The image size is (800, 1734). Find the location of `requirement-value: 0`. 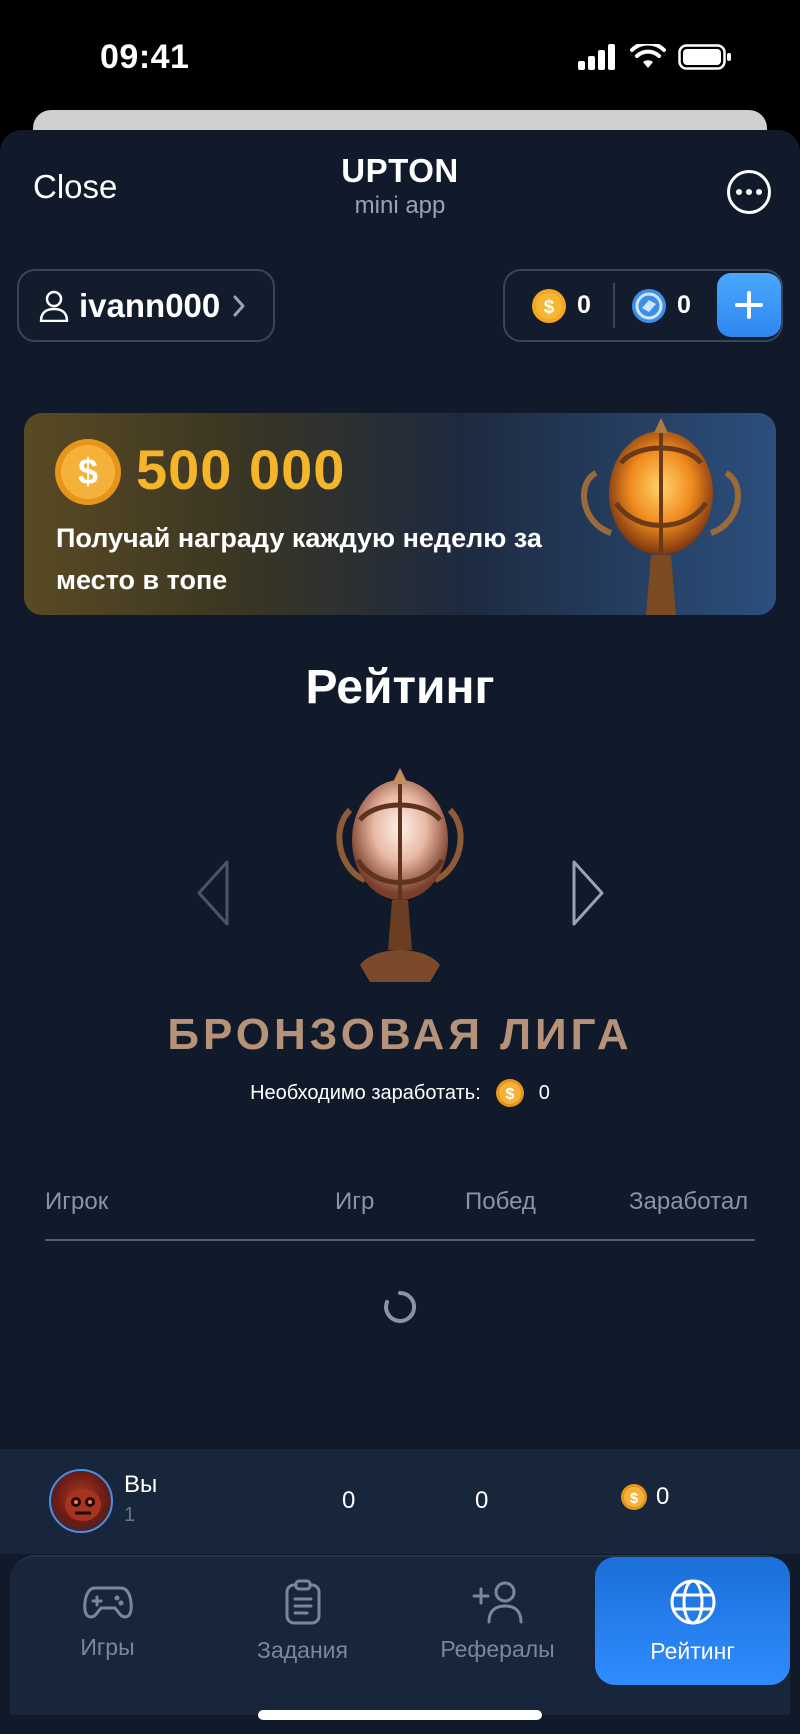

requirement-value: 0 is located at coordinates (544, 1092).